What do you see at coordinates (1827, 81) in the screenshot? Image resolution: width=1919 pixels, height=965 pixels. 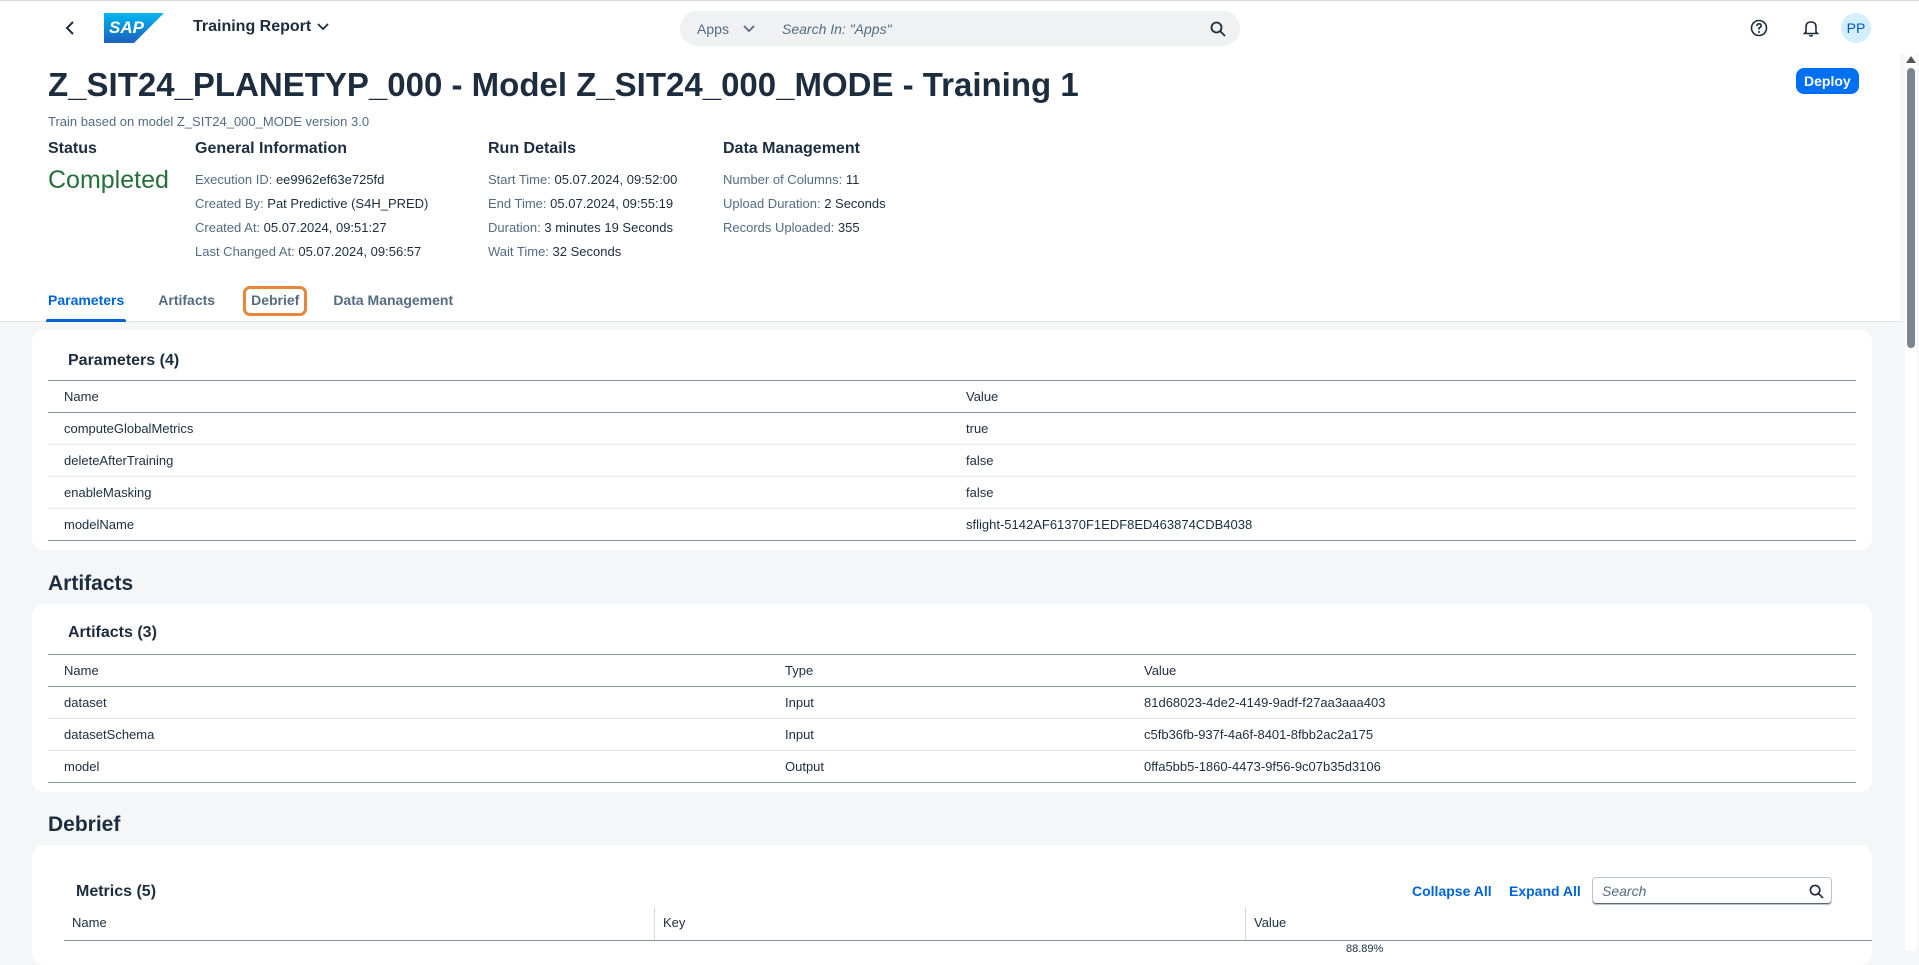 I see `deploy-button: Deploy` at bounding box center [1827, 81].